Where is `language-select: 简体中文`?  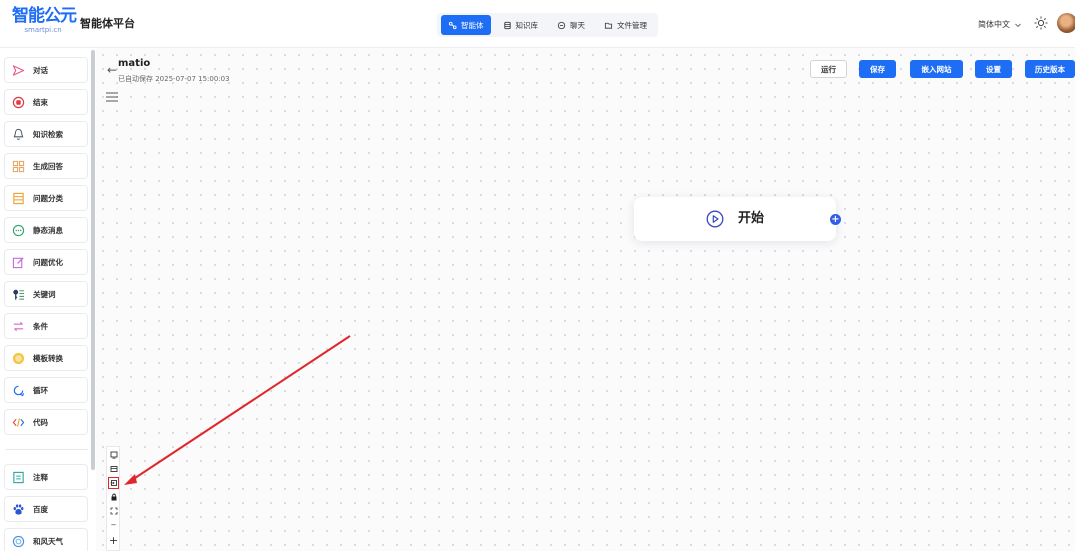
language-select: 简体中文 is located at coordinates (1000, 24).